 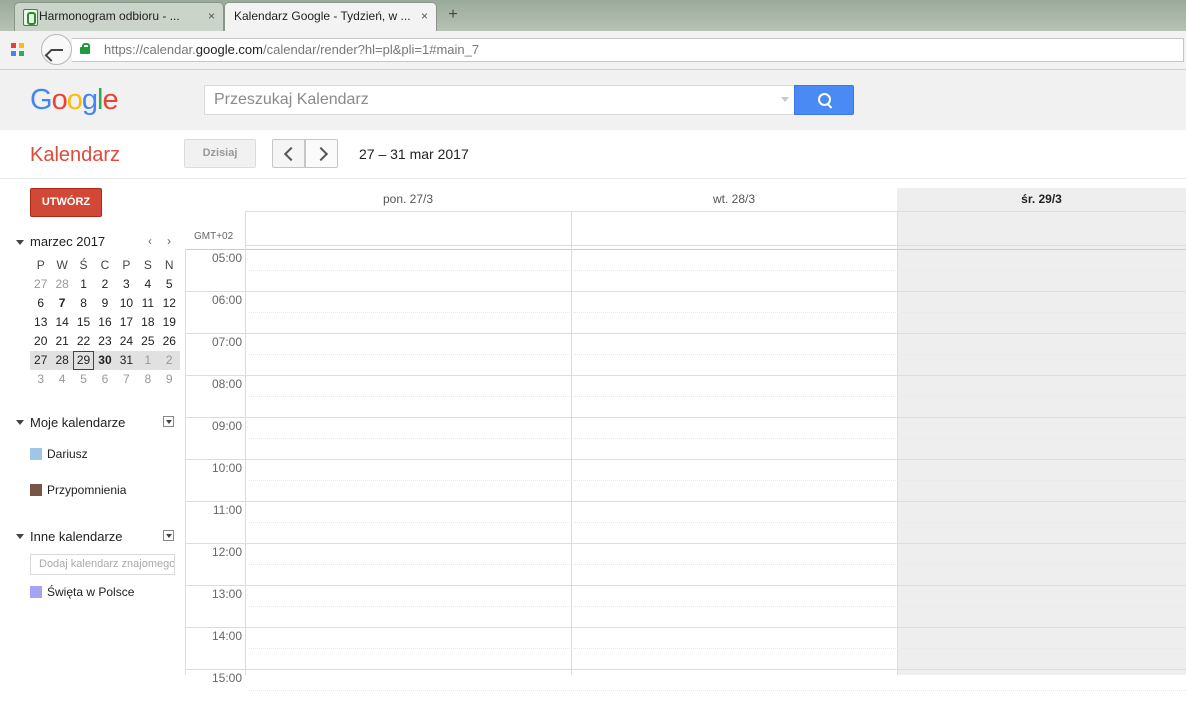 I want to click on mini-calendar-day: 19, so click(x=169, y=322).